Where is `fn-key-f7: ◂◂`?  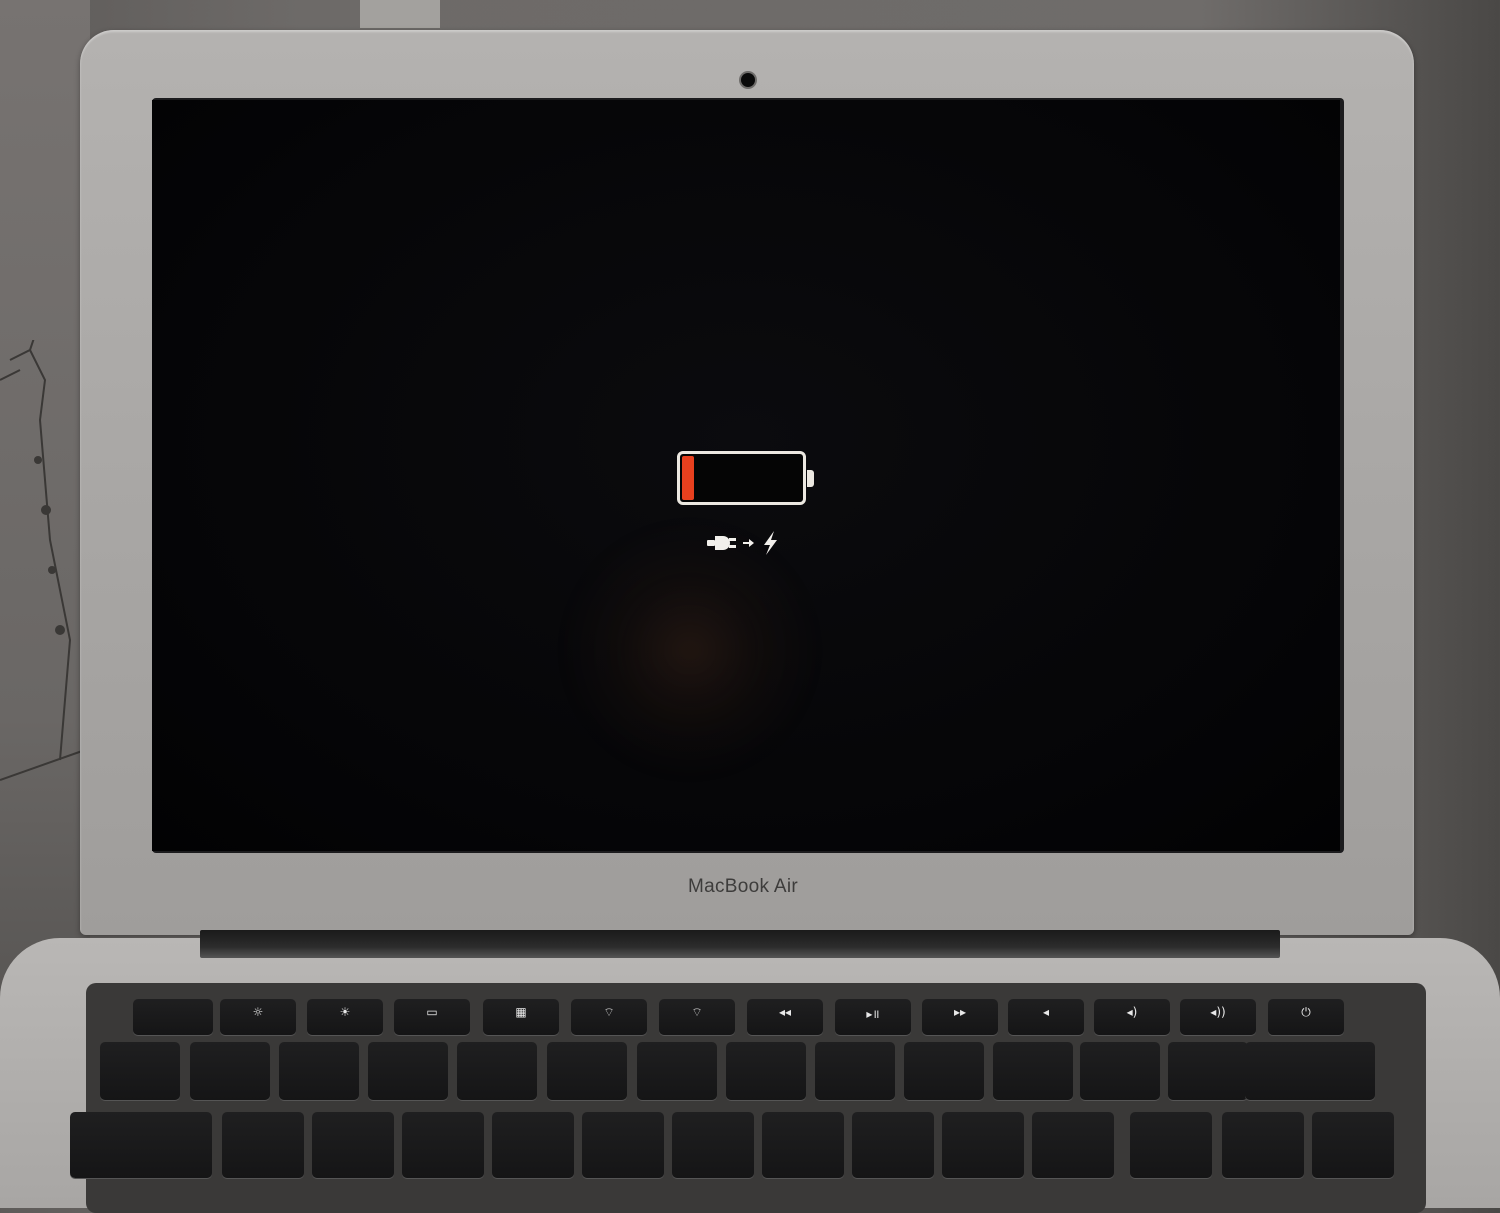 fn-key-f7: ◂◂ is located at coordinates (785, 1017).